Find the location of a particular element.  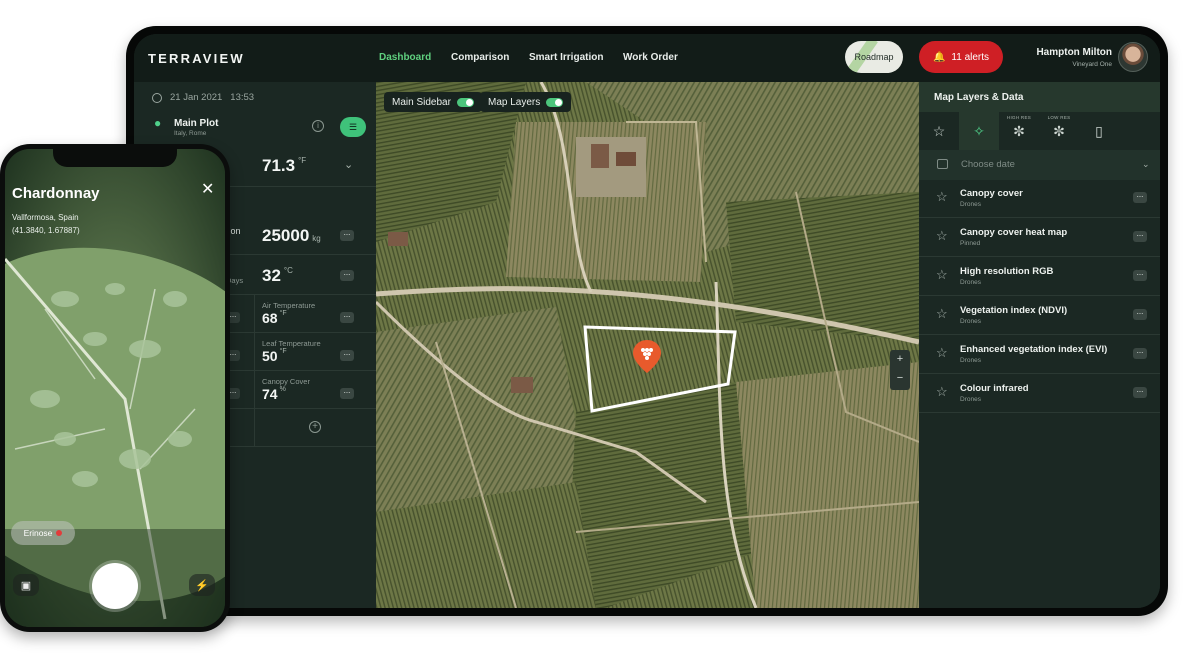

drone-icon: ✧ is located at coordinates (979, 130).